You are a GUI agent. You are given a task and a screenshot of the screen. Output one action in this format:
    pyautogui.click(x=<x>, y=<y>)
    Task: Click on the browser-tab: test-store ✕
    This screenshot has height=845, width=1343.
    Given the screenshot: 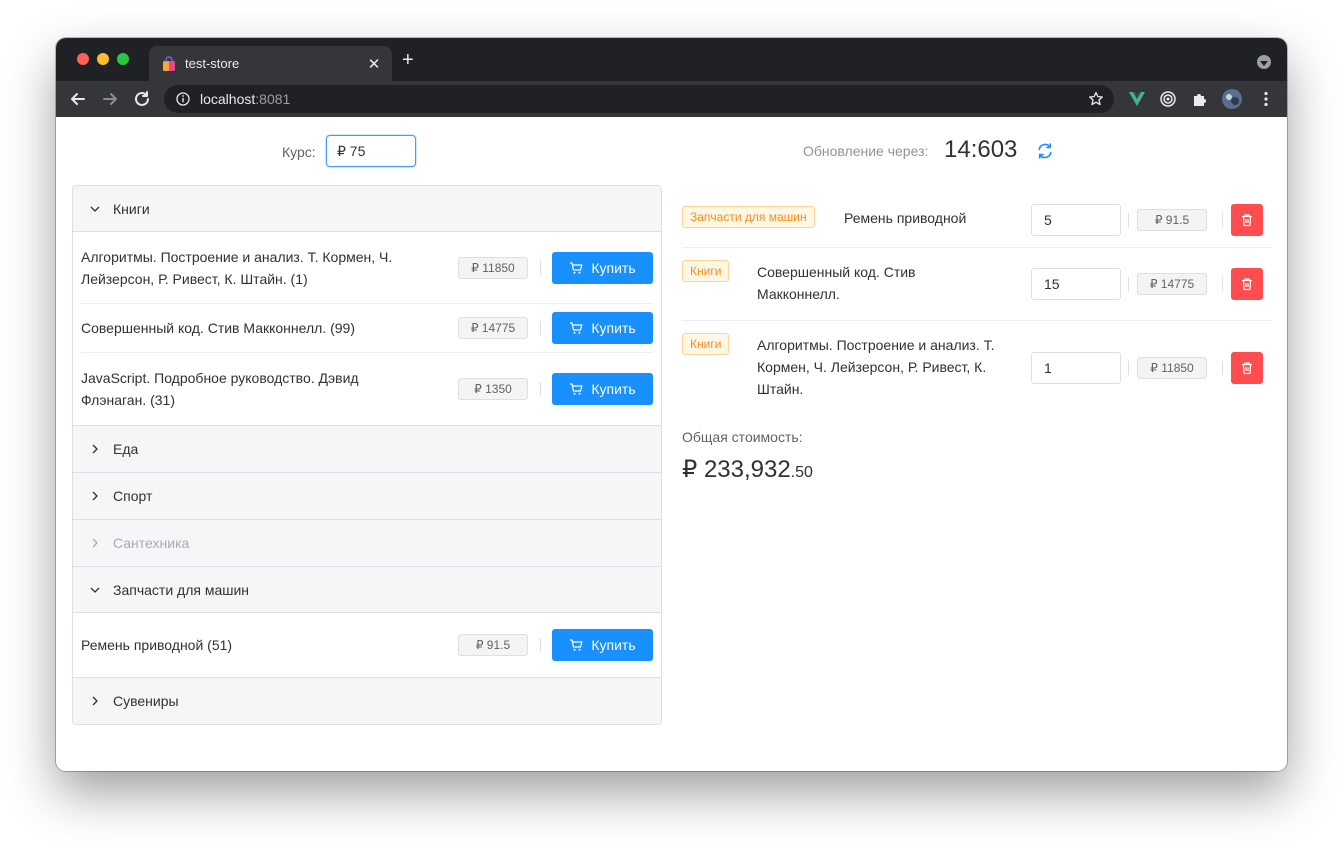 What is the action you would take?
    pyautogui.click(x=270, y=63)
    